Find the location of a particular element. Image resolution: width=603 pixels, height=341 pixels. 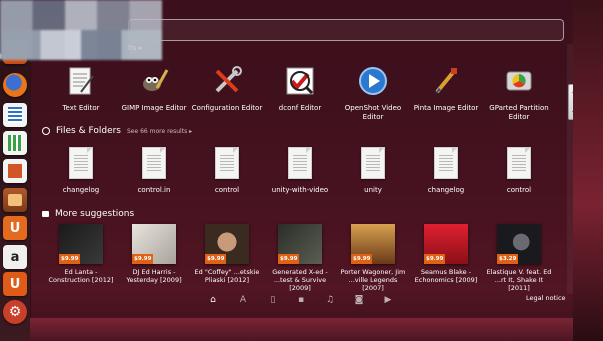

gparted-icon is located at coordinates (519, 81).